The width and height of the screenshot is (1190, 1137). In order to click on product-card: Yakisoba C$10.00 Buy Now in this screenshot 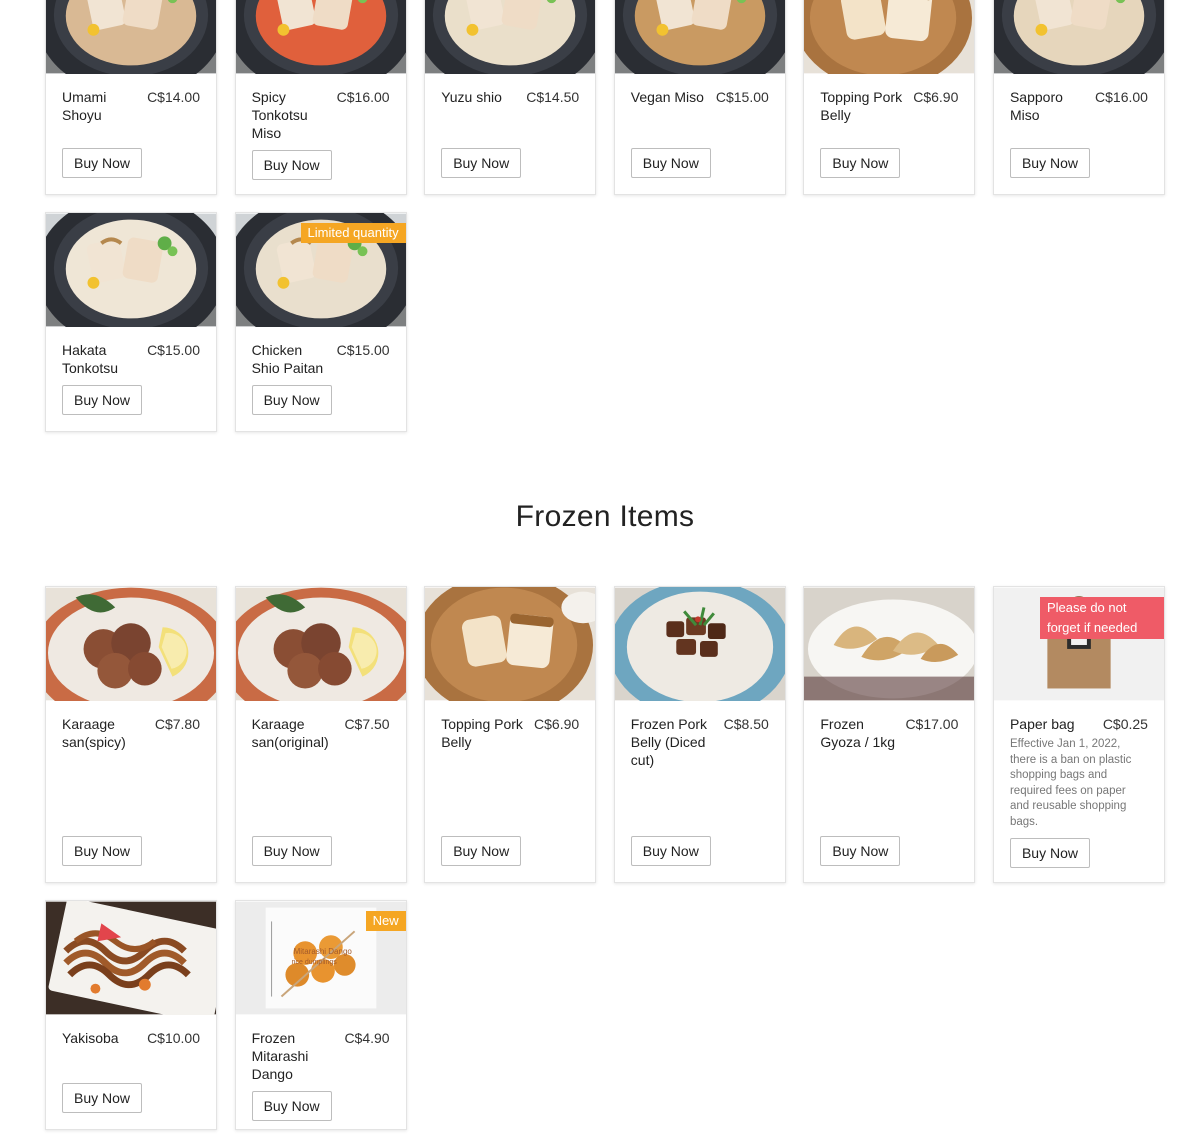, I will do `click(131, 1015)`.